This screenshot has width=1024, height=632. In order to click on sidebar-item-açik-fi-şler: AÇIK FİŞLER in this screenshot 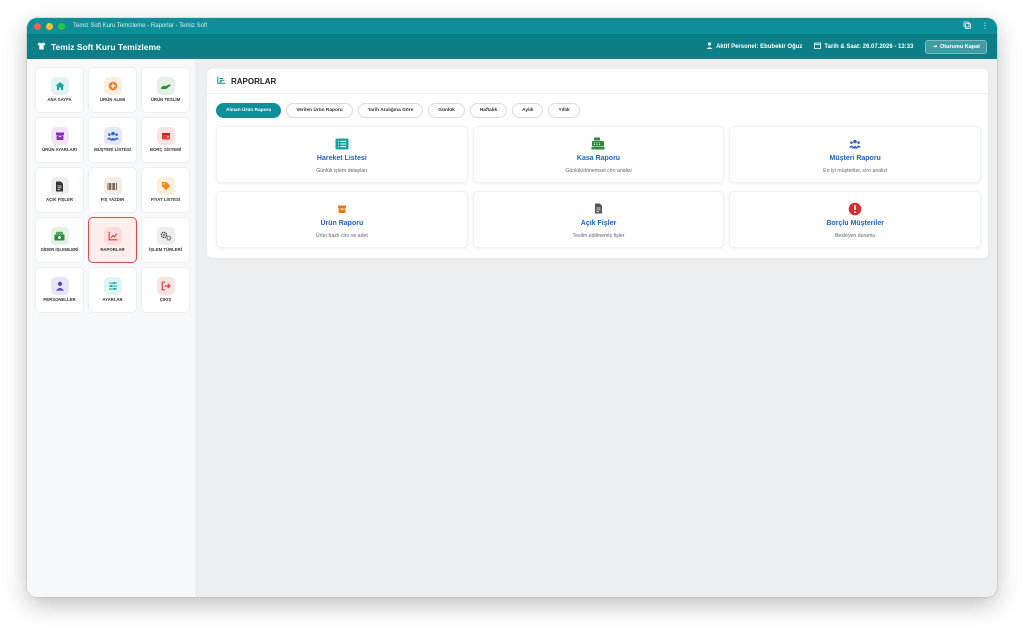, I will do `click(59, 190)`.